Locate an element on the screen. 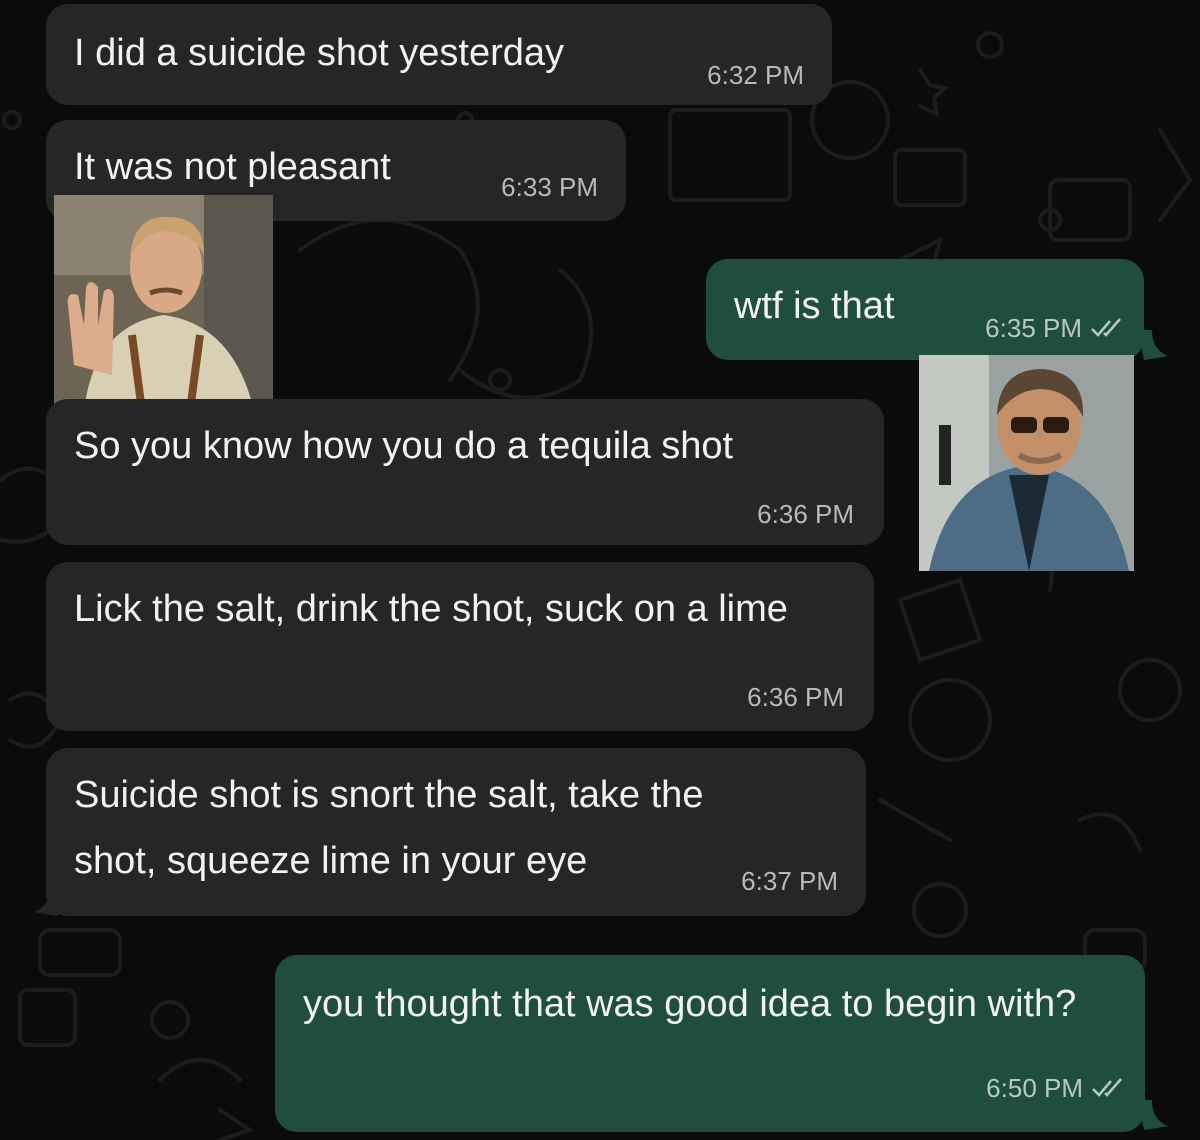 This screenshot has height=1140, width=1200. man-sunglasses-sticker is located at coordinates (1026, 463).